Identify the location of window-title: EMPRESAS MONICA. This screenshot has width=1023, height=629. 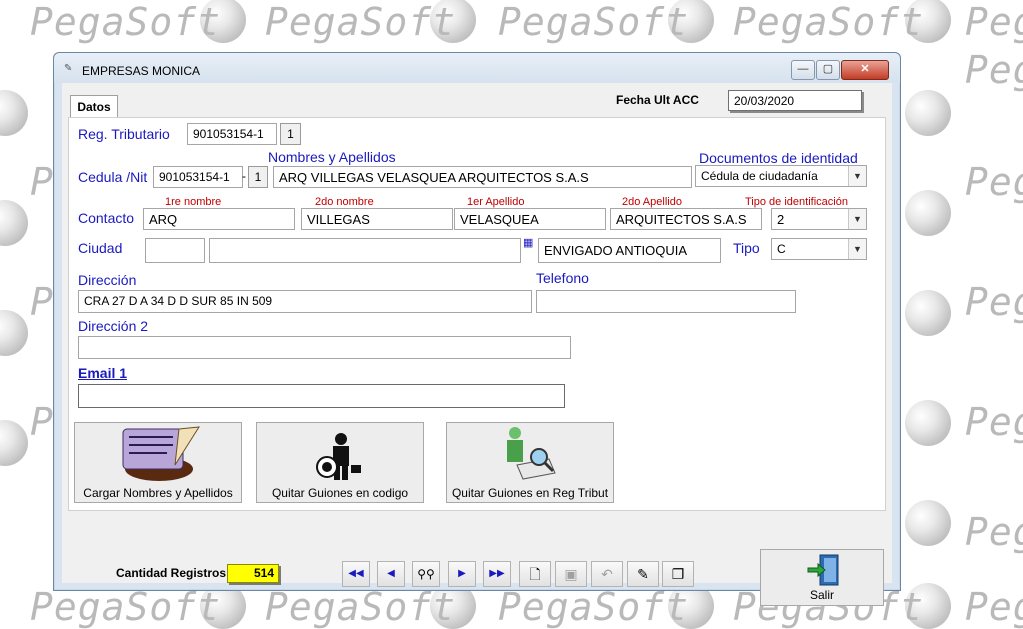
(141, 71).